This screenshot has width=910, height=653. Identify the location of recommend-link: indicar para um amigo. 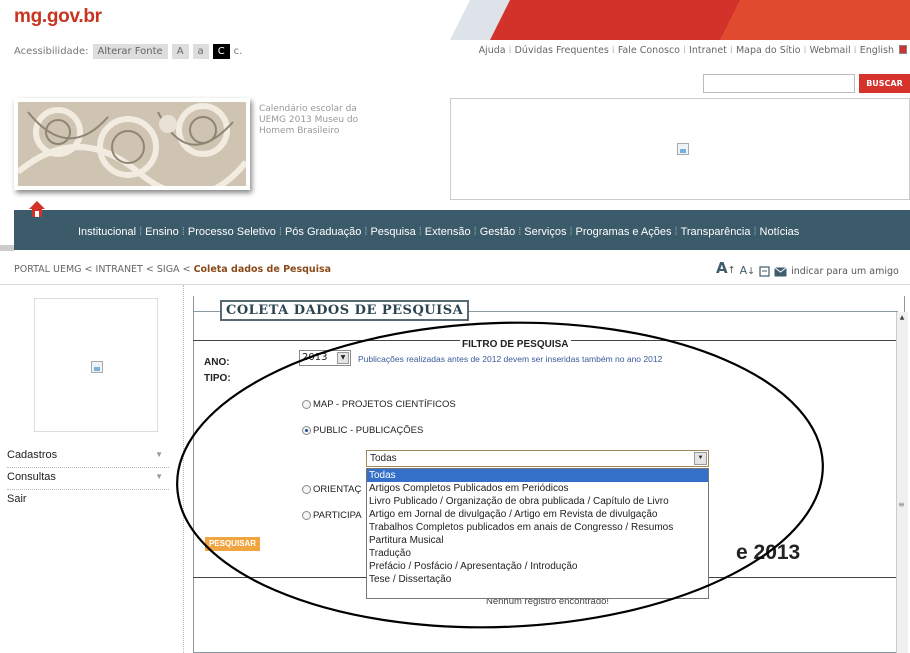
(845, 271).